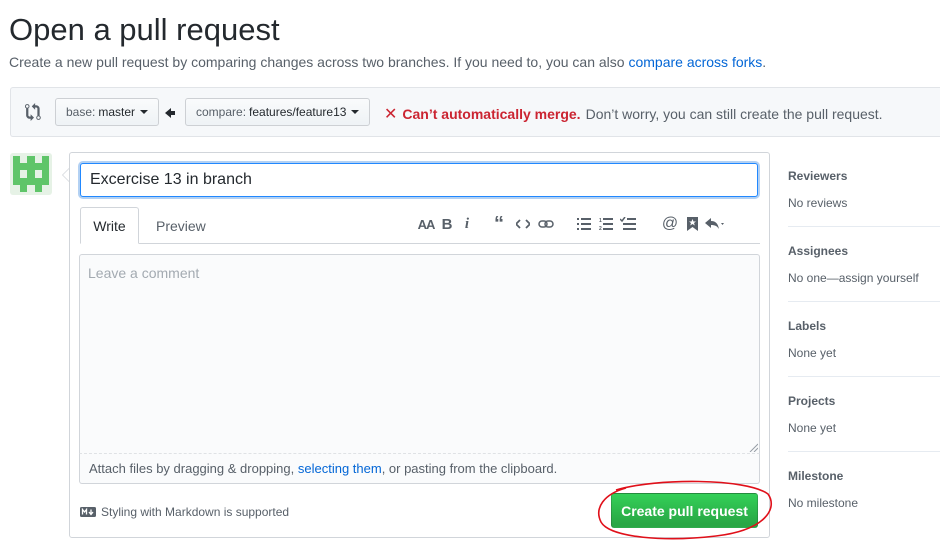 This screenshot has height=550, width=940. What do you see at coordinates (33, 112) in the screenshot?
I see `git-compare-icon` at bounding box center [33, 112].